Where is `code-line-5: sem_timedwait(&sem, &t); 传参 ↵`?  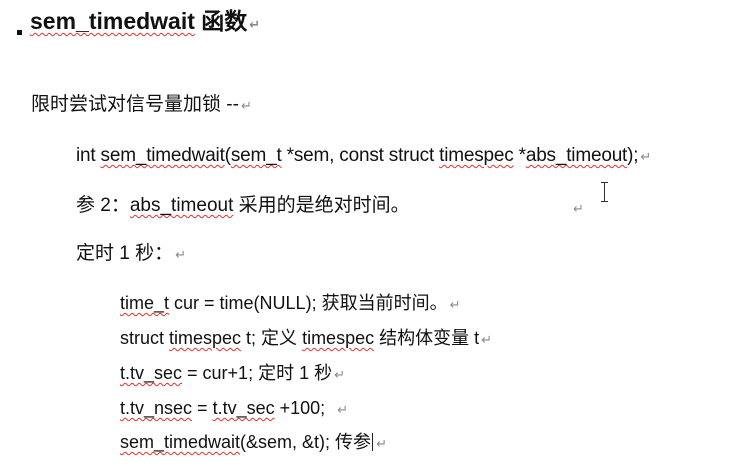 code-line-5: sem_timedwait(&sem, &t); 传参 ↵ is located at coordinates (253, 442).